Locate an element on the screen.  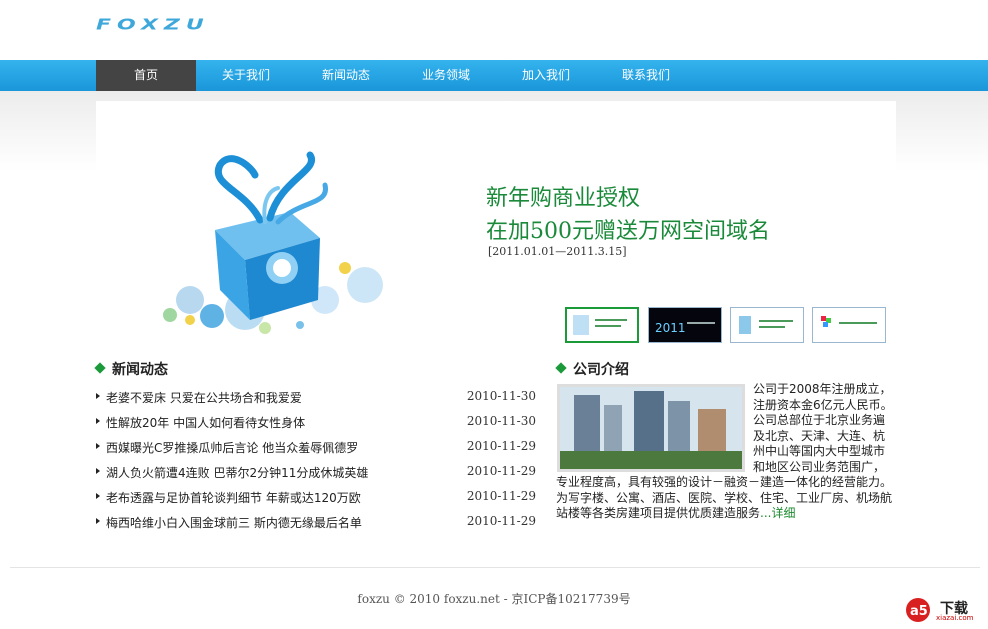
promo-headline: 新年购商业授权 is located at coordinates (563, 198).